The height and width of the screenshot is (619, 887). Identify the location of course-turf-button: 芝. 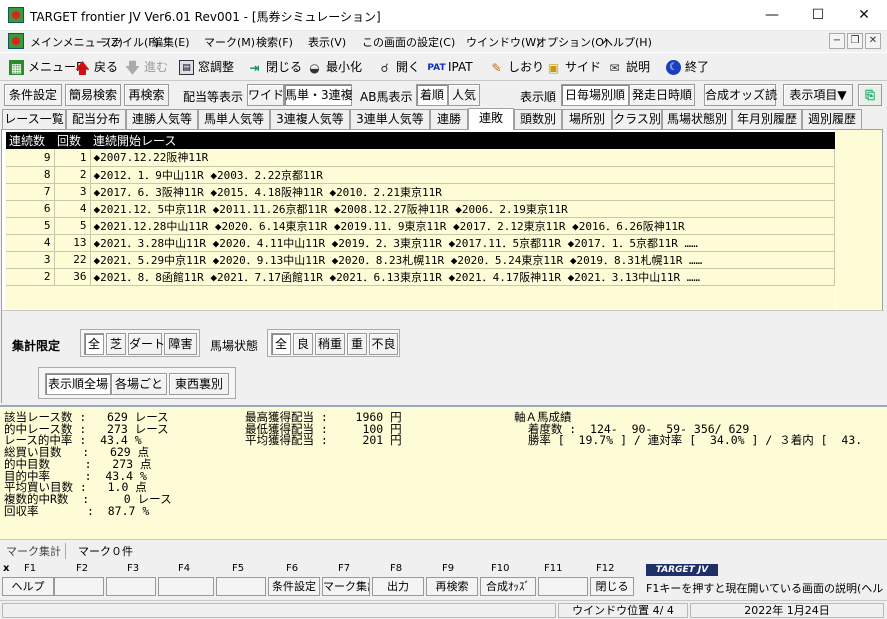
(116, 344).